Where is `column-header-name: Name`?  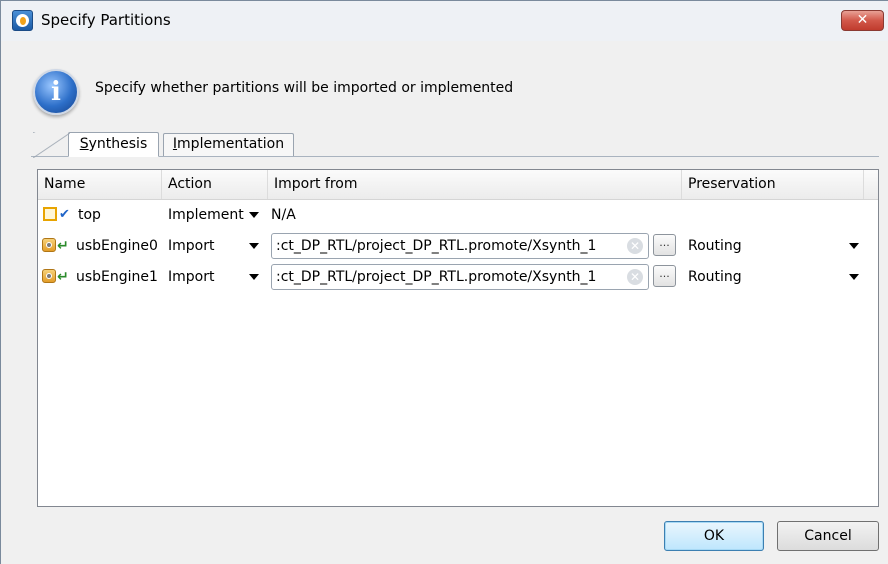
column-header-name: Name is located at coordinates (100, 184).